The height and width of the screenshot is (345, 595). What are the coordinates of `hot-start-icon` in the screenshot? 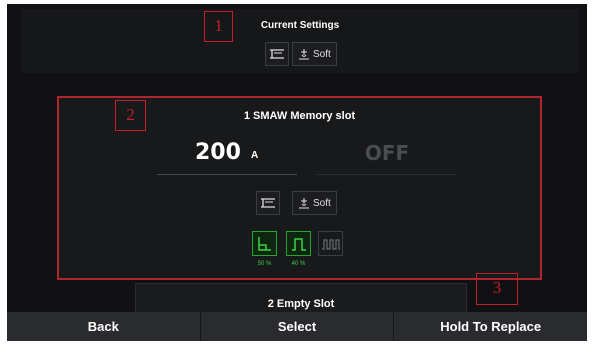 It's located at (264, 243).